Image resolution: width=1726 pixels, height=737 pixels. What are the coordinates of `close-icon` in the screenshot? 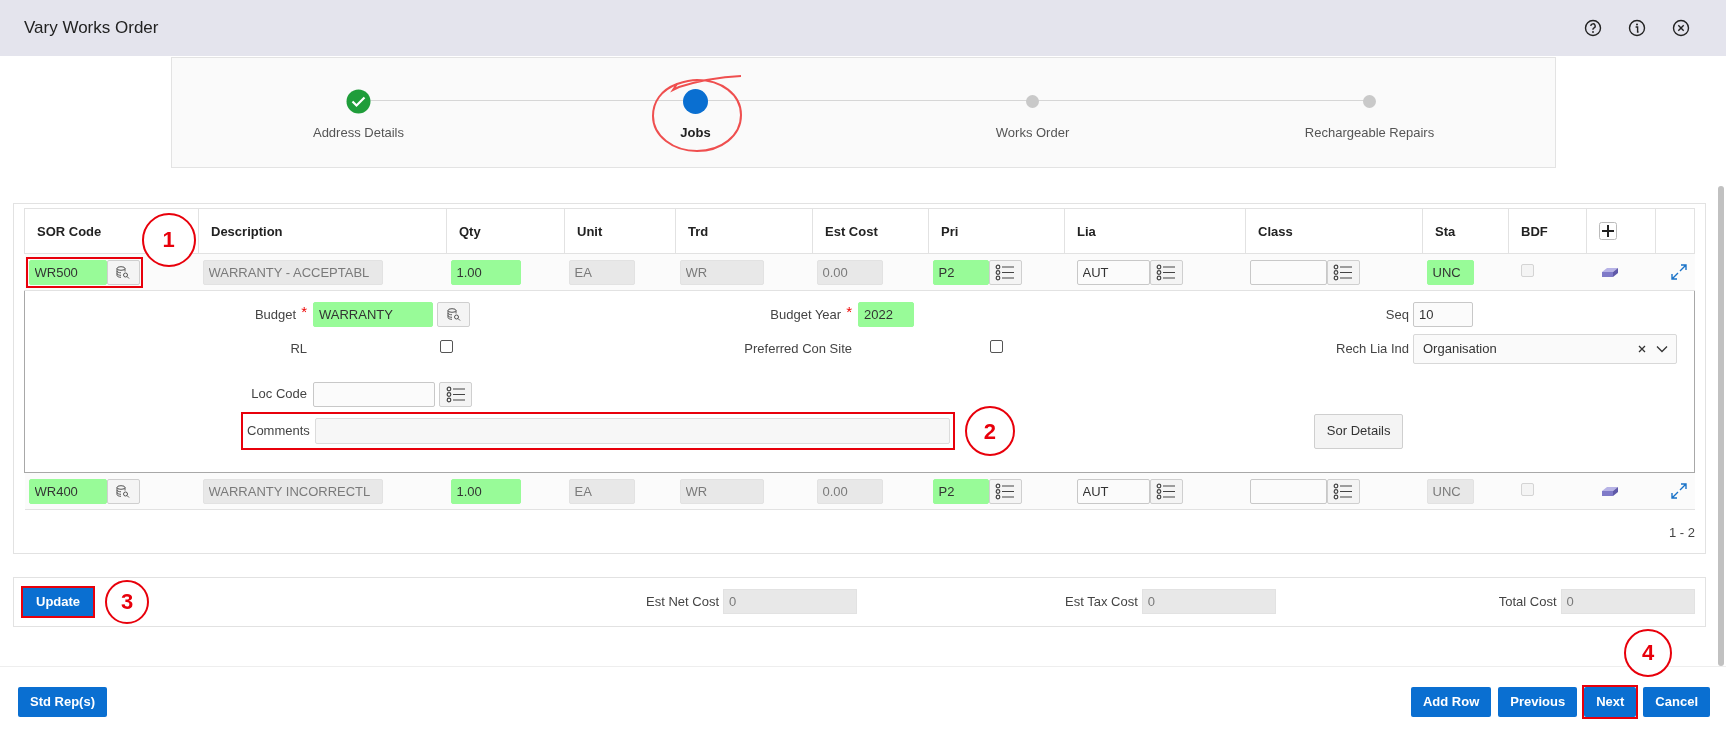 It's located at (1681, 28).